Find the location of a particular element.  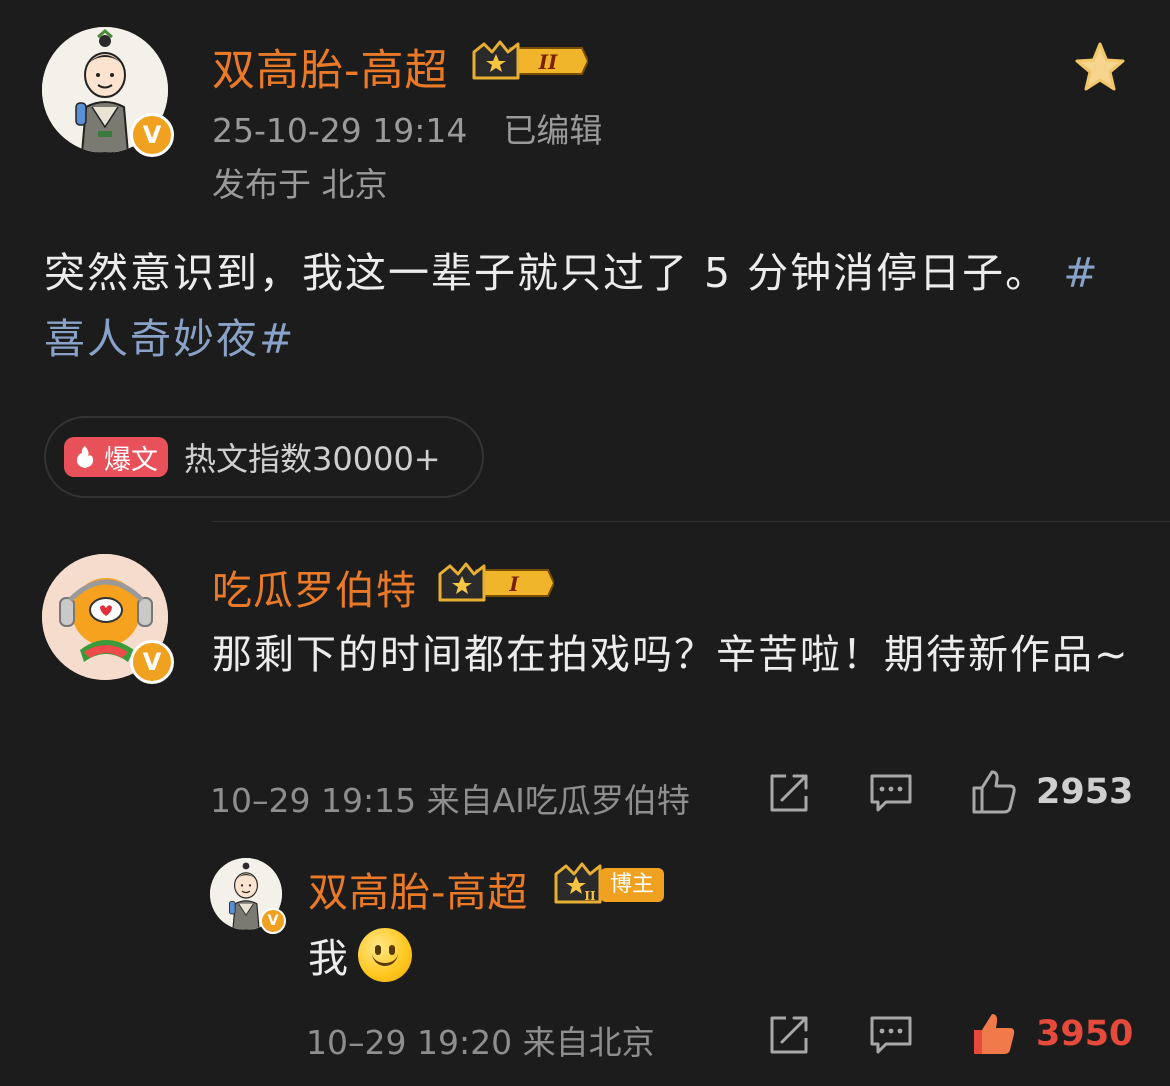

smile-emoji-icon is located at coordinates (385, 955).